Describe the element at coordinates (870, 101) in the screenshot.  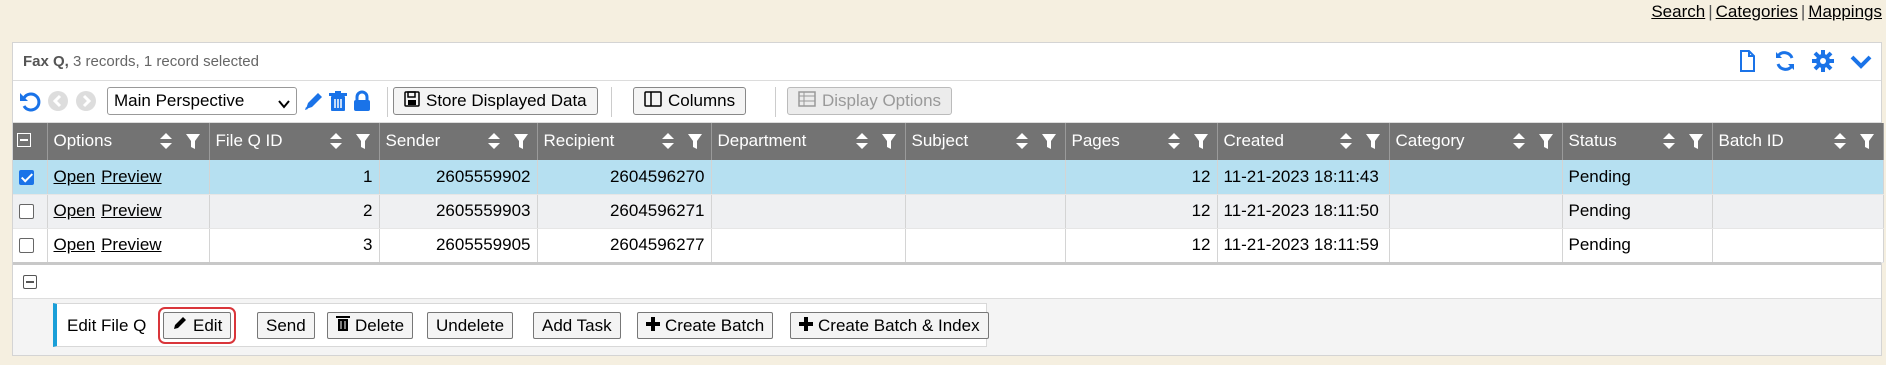
I see `display-options-button: Display Options` at that location.